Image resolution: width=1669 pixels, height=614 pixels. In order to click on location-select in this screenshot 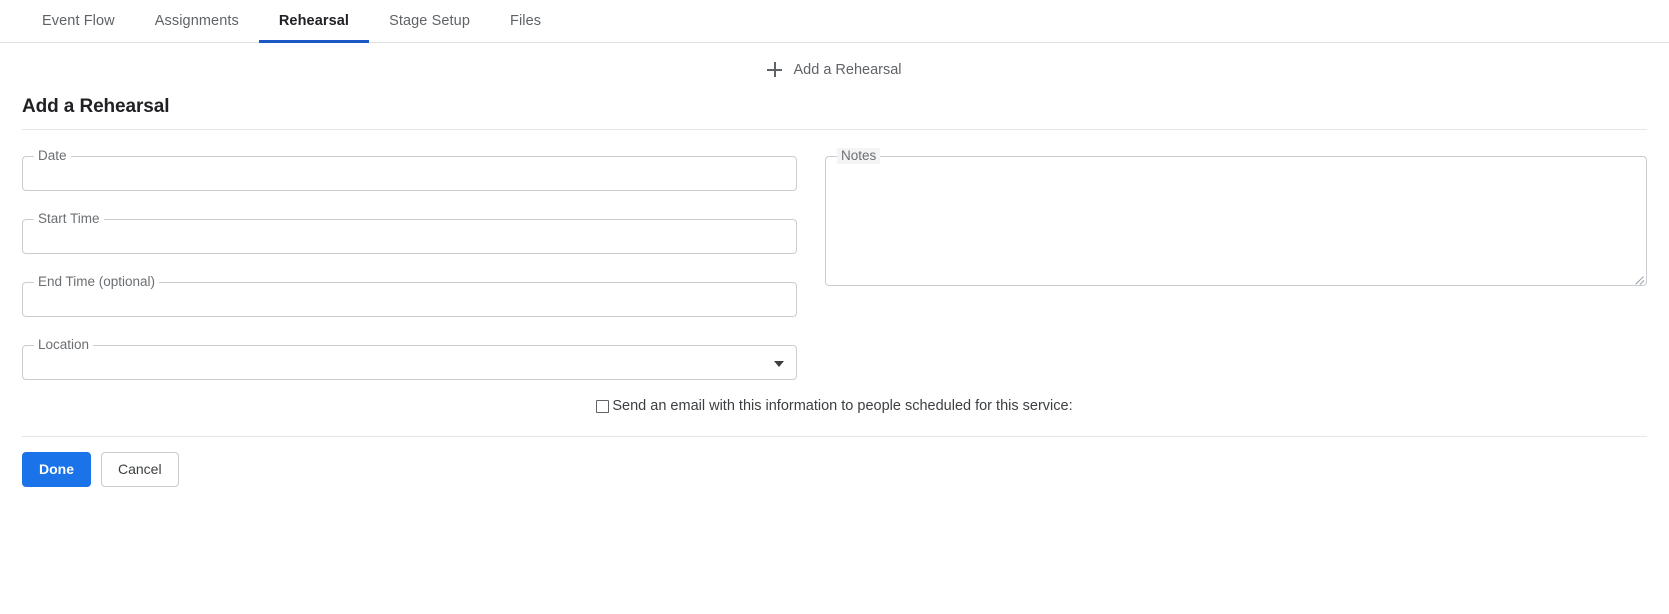, I will do `click(409, 362)`.